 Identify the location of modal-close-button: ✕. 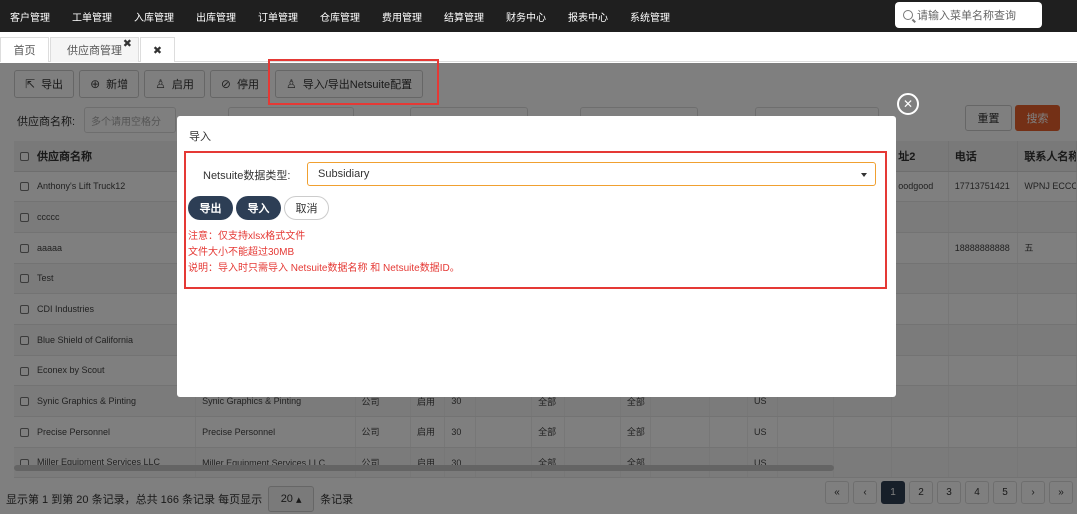
(908, 104).